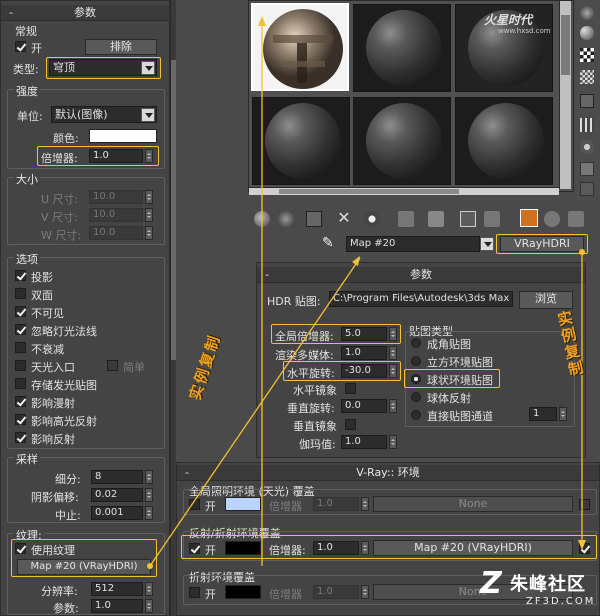 Image resolution: width=600 pixels, height=616 pixels. I want to click on arrow-right-head, so click(582, 545).